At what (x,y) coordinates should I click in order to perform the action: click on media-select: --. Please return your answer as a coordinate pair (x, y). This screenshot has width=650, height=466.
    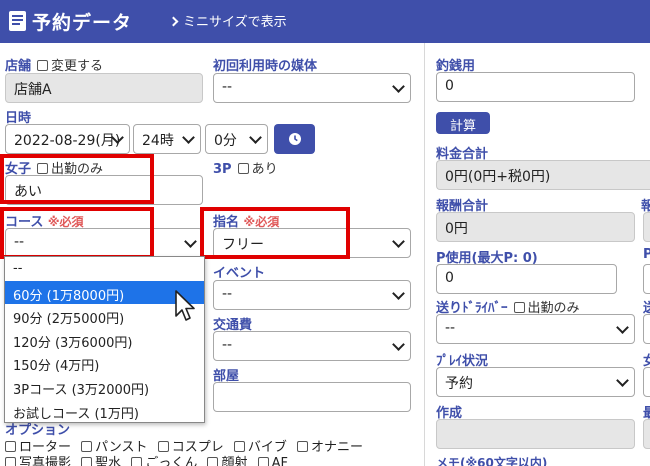
    Looking at the image, I should click on (312, 88).